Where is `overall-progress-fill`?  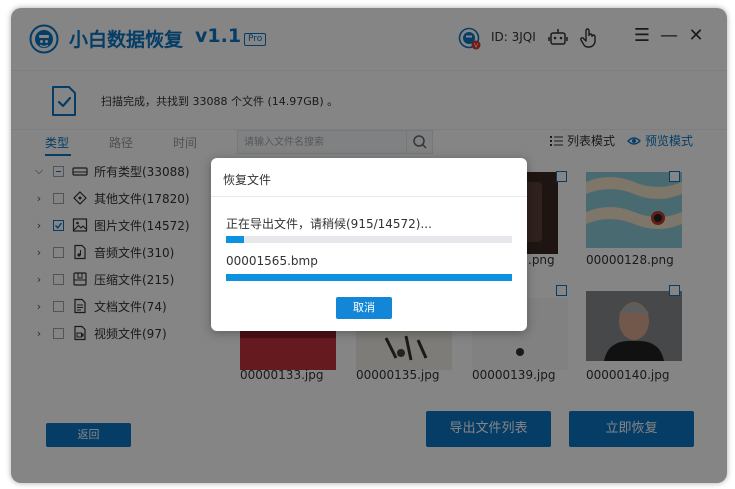 overall-progress-fill is located at coordinates (235, 239).